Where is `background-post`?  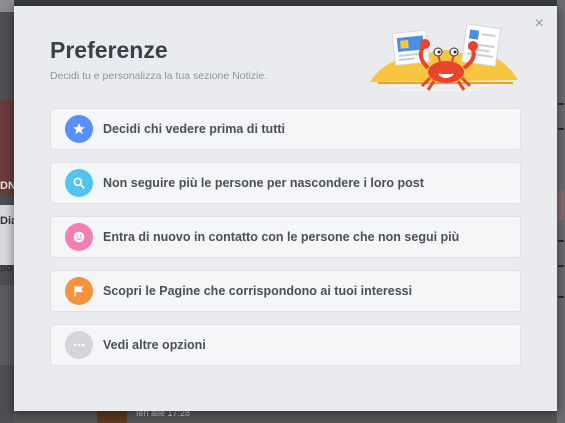 background-post is located at coordinates (285, 417).